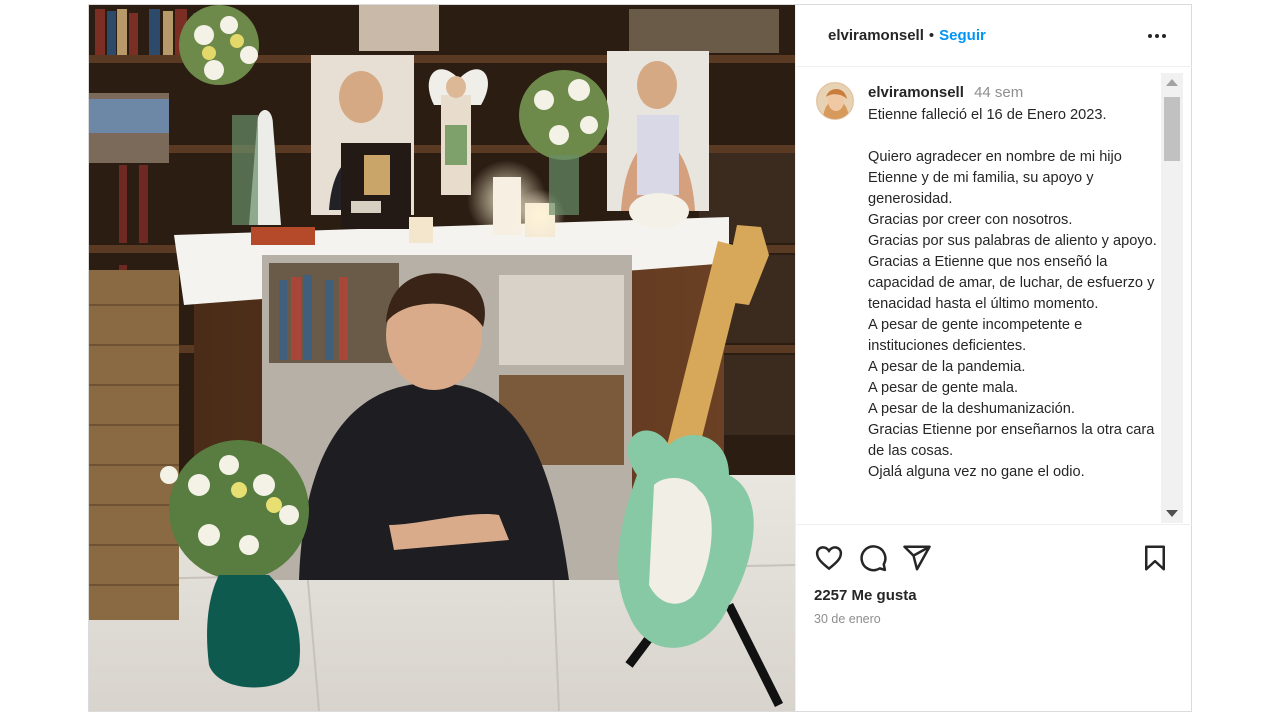 This screenshot has height=720, width=1280. I want to click on caption-username: elviramonsell, so click(916, 92).